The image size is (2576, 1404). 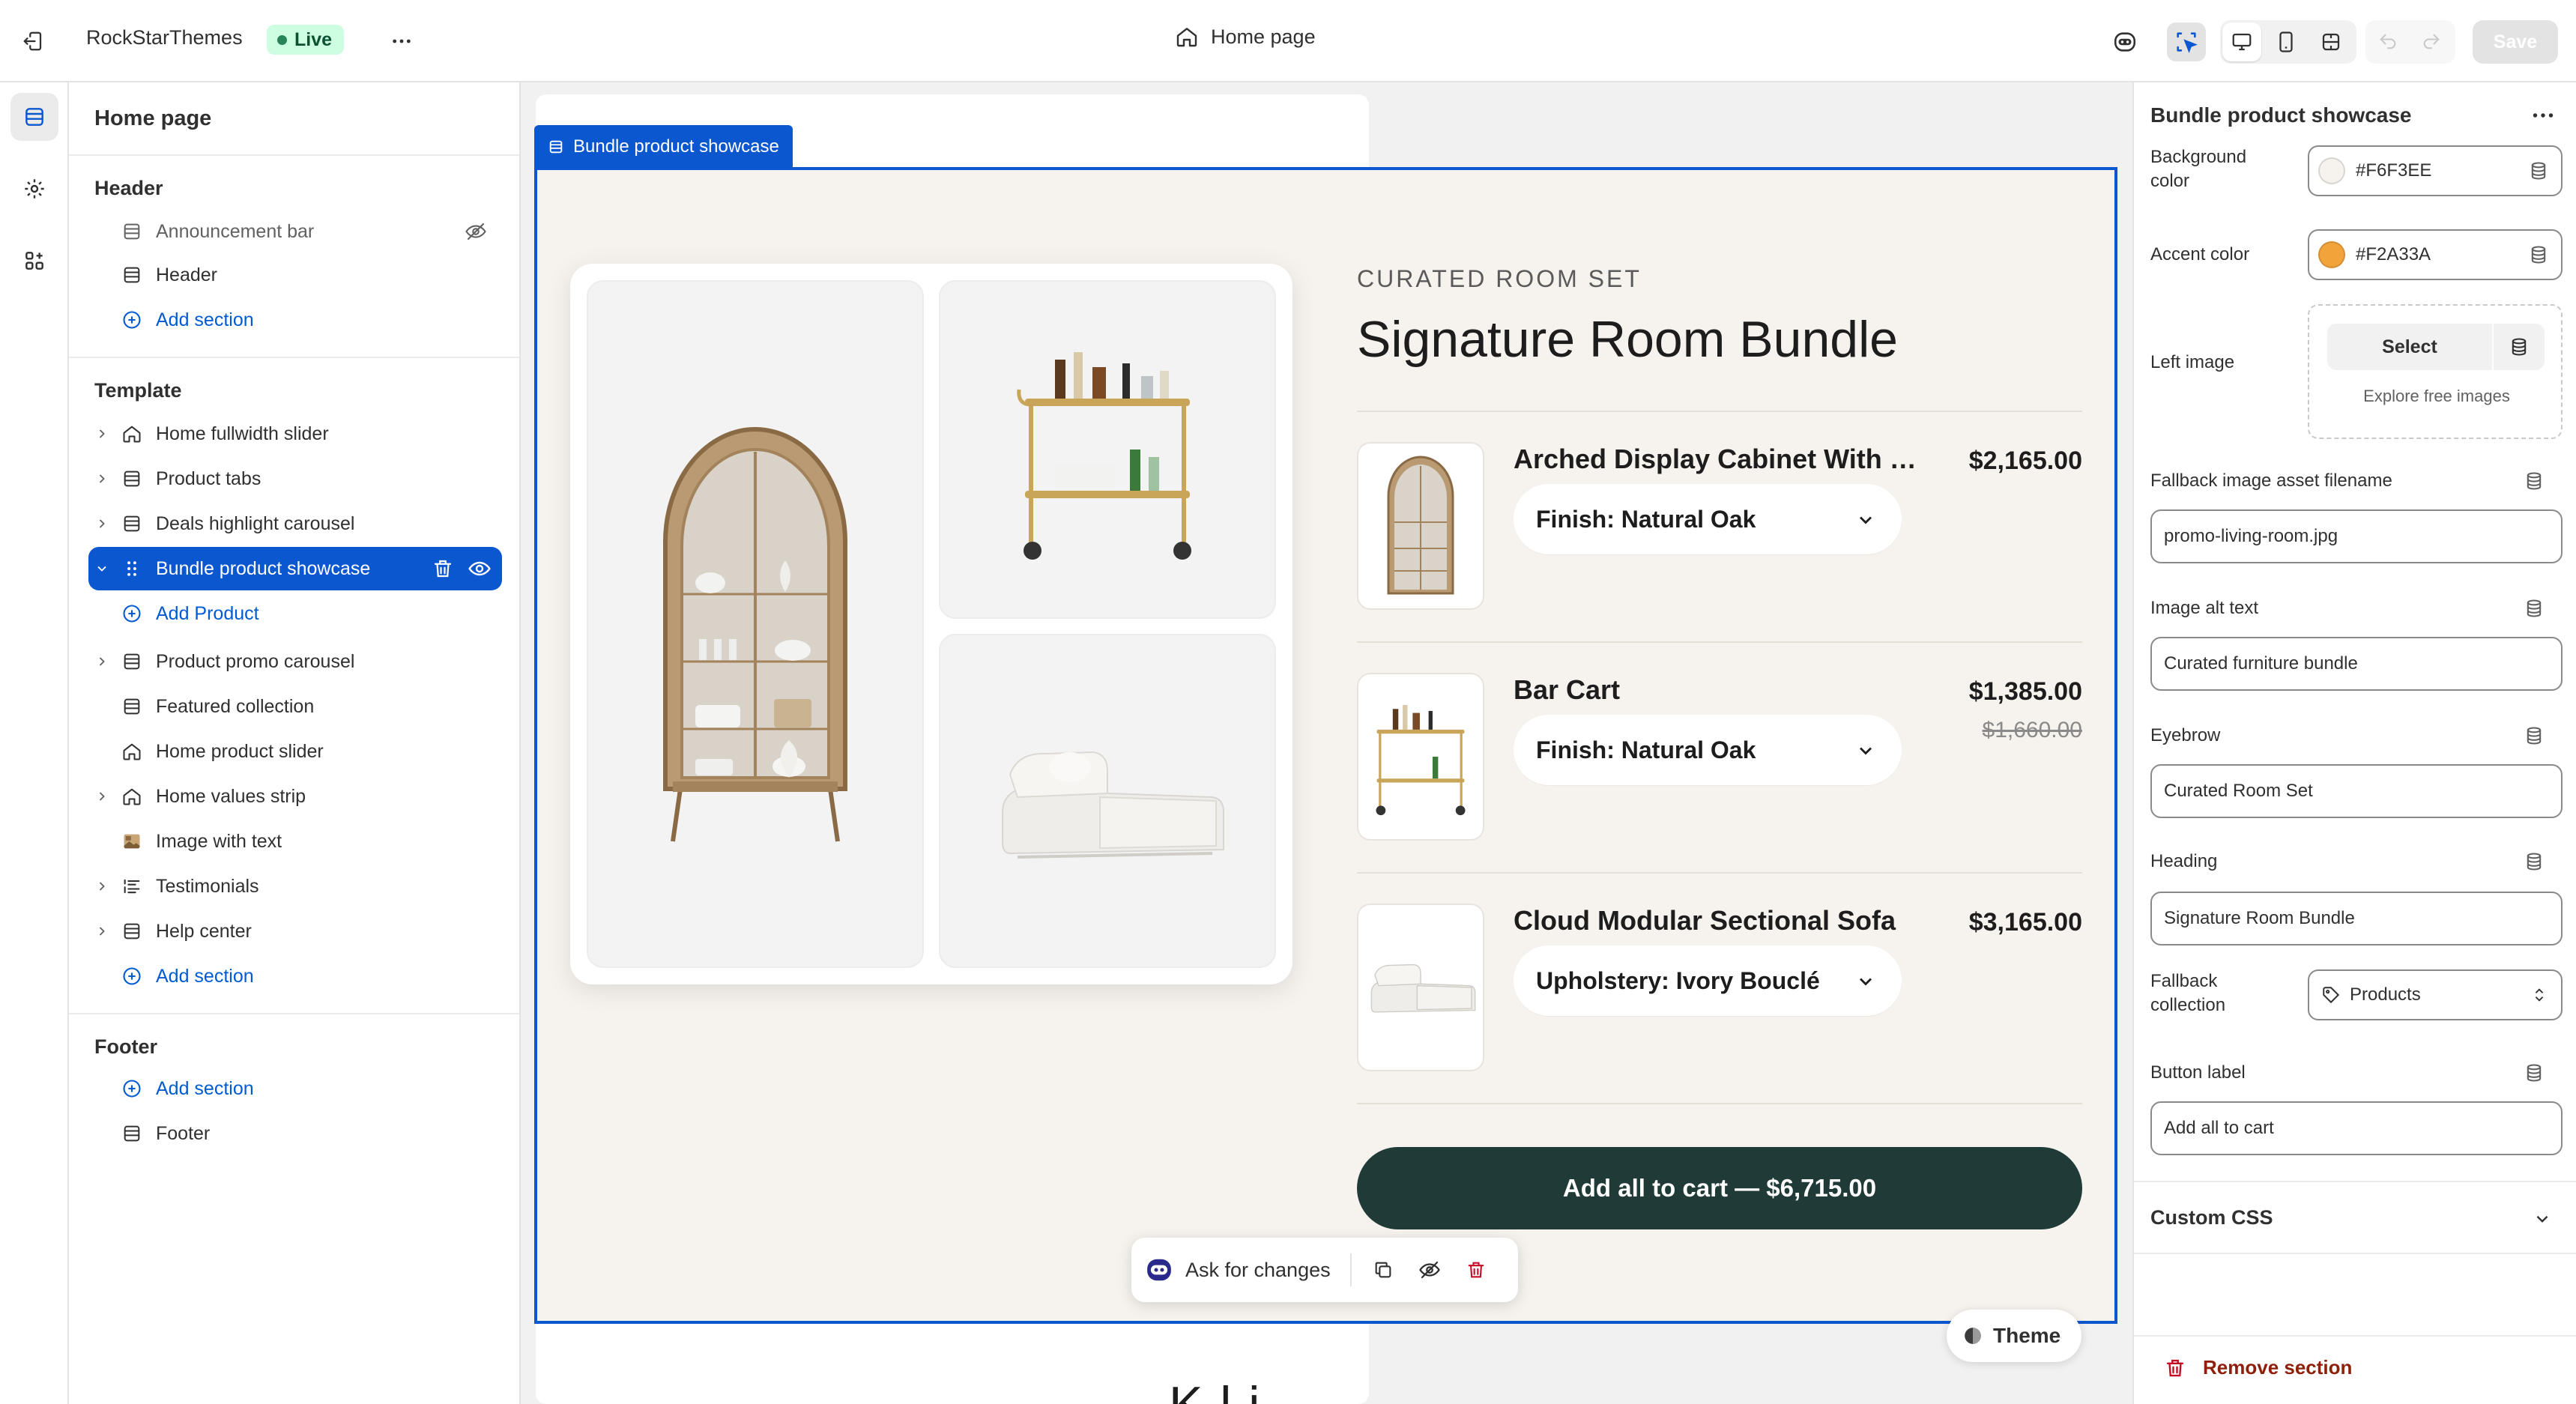 I want to click on fullscreen-view-button, so click(x=2331, y=41).